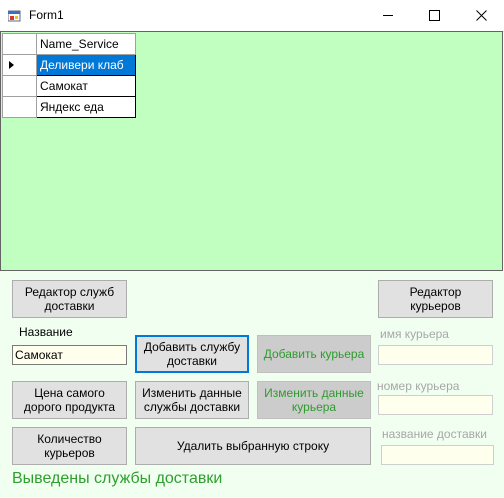  Describe the element at coordinates (253, 446) in the screenshot. I see `delete-row-button: Удалить выбранную строку` at that location.